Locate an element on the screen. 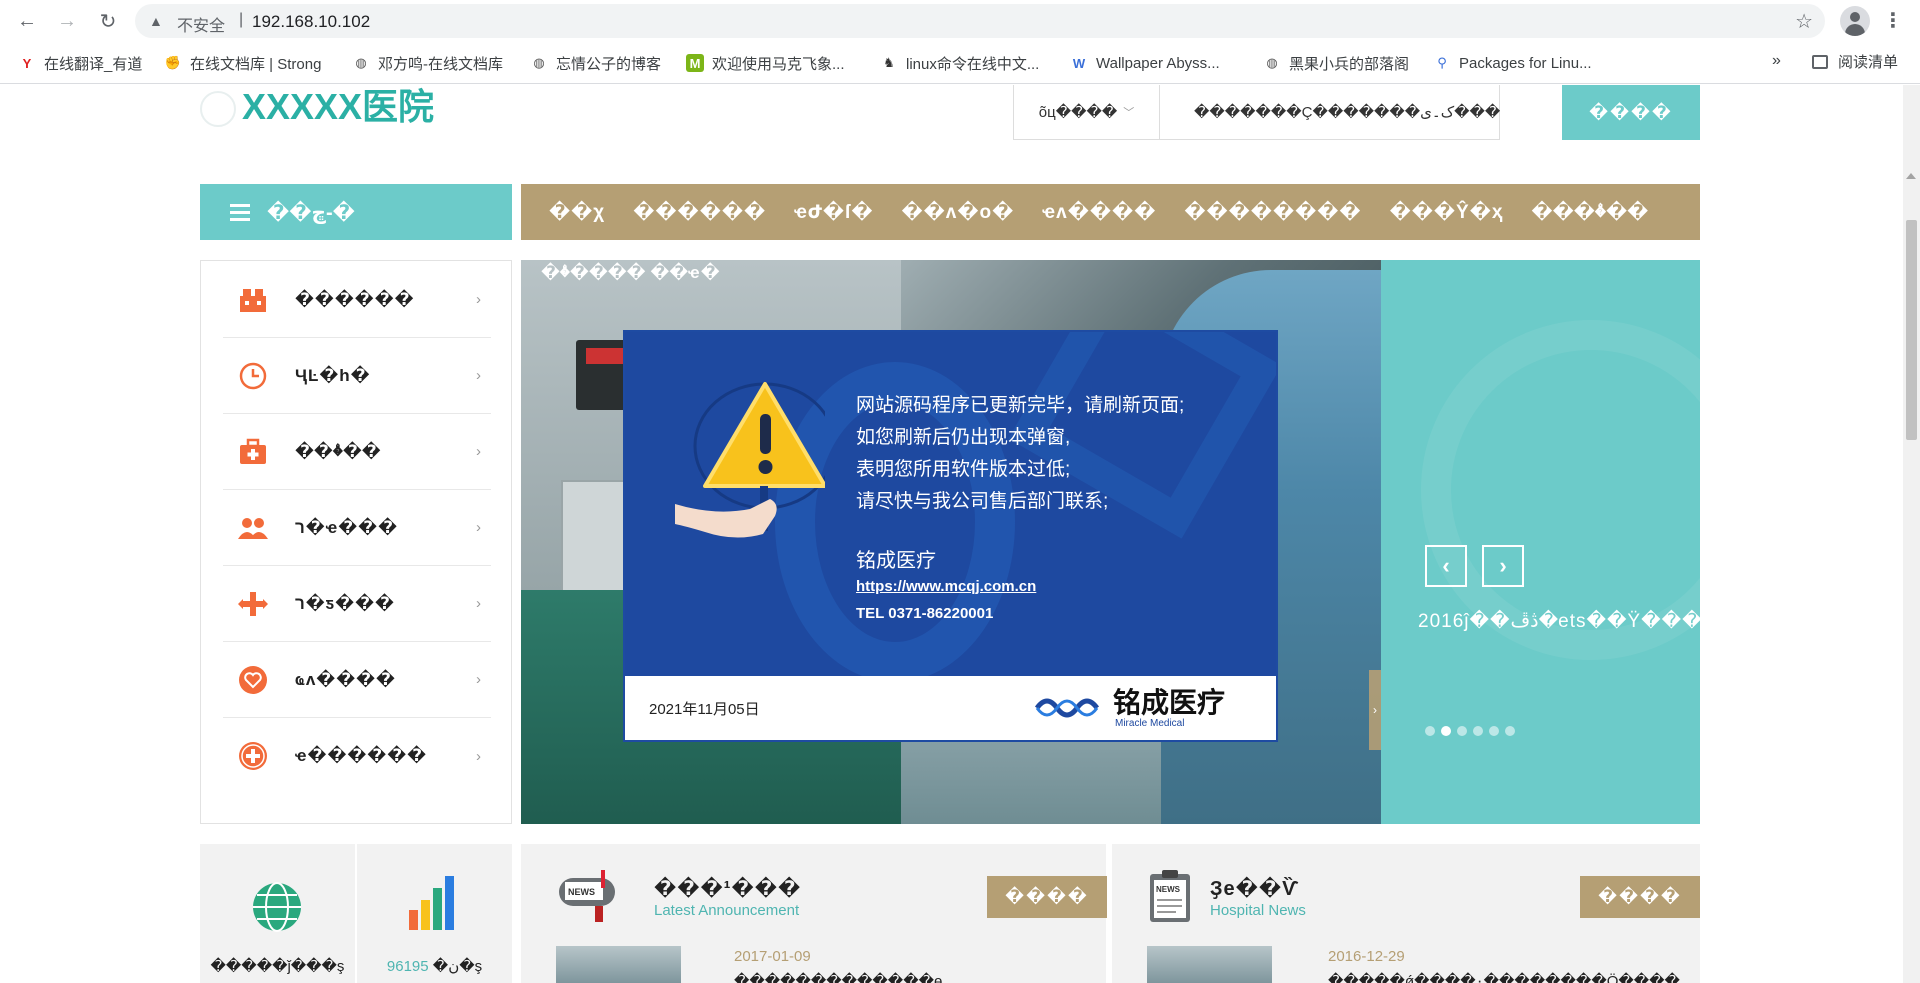 This screenshot has width=1920, height=983. profile-avatar-icon is located at coordinates (1855, 21).